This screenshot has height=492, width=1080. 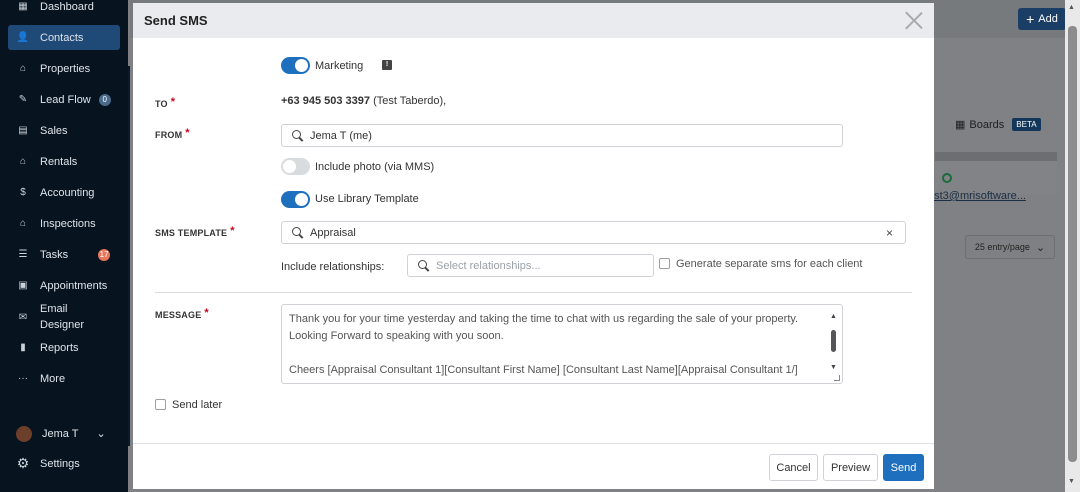 I want to click on sidebar-item-email-designer: ✉ Email Designer, so click(x=64, y=317).